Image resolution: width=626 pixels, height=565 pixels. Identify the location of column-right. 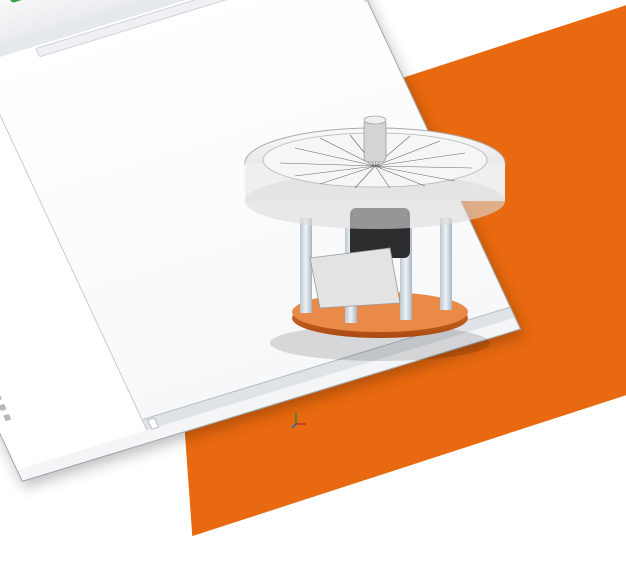
(446, 264).